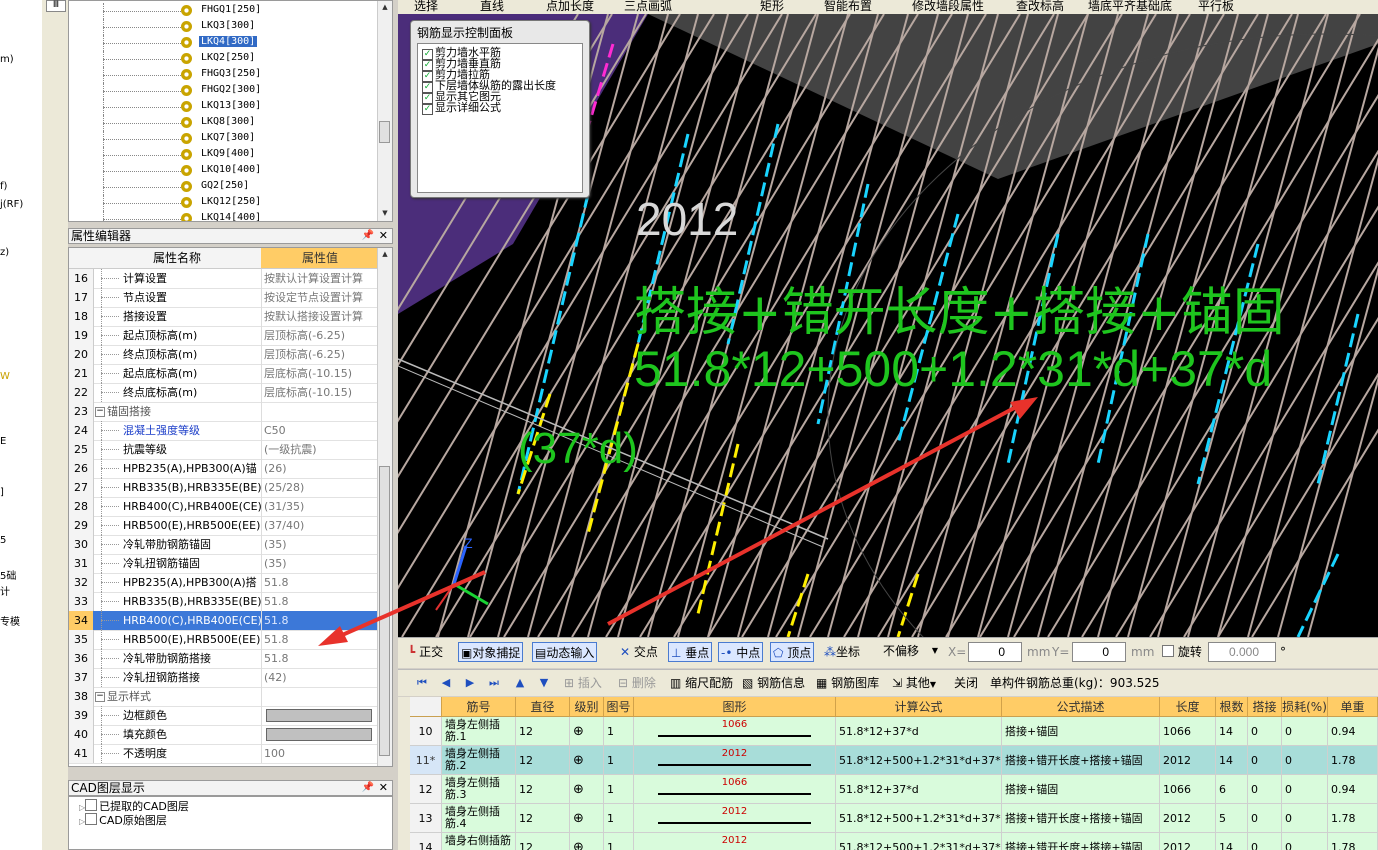 This screenshot has height=850, width=1378. Describe the element at coordinates (847, 683) in the screenshot. I see `rebar-library-button: ▦ 钢筋图库` at that location.